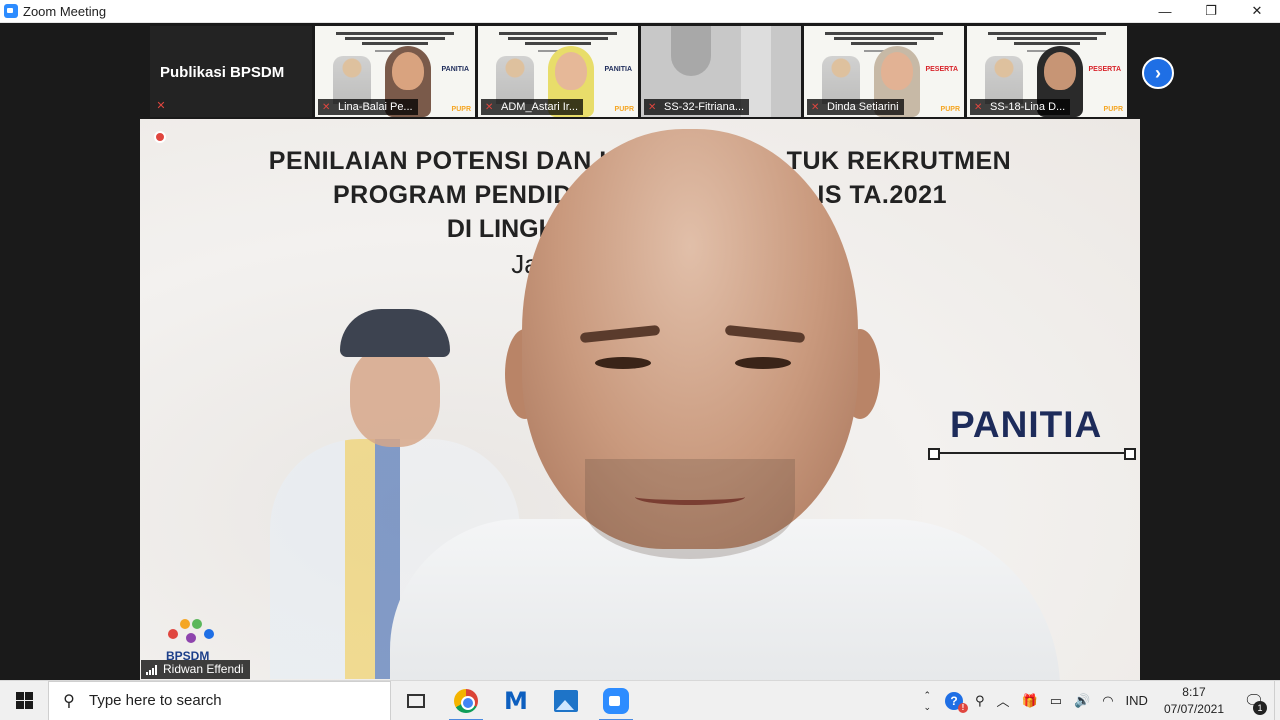 Image resolution: width=1280 pixels, height=720 pixels. I want to click on tray-scroll-arrows: ⌃ ⌄, so click(927, 701).